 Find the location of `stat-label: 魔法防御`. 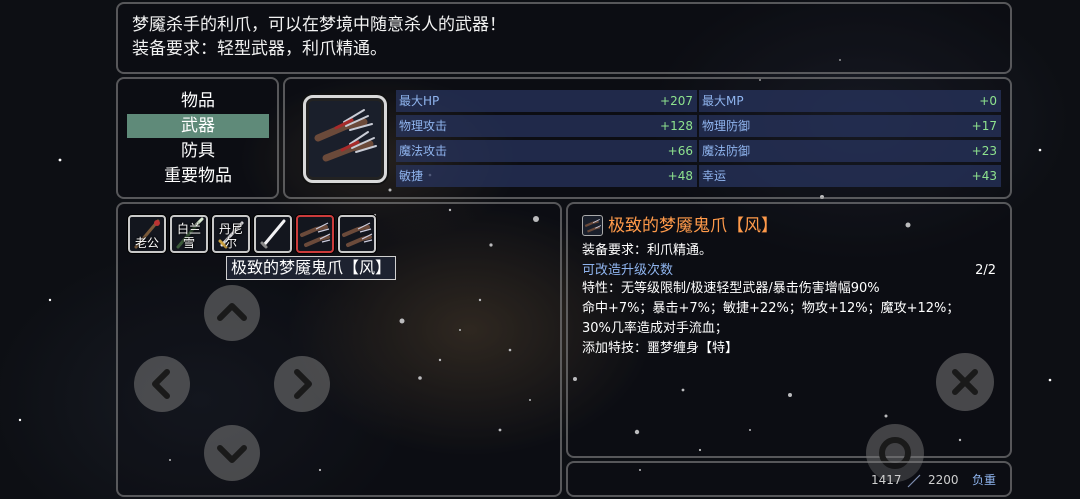

stat-label: 魔法防御 is located at coordinates (726, 151).